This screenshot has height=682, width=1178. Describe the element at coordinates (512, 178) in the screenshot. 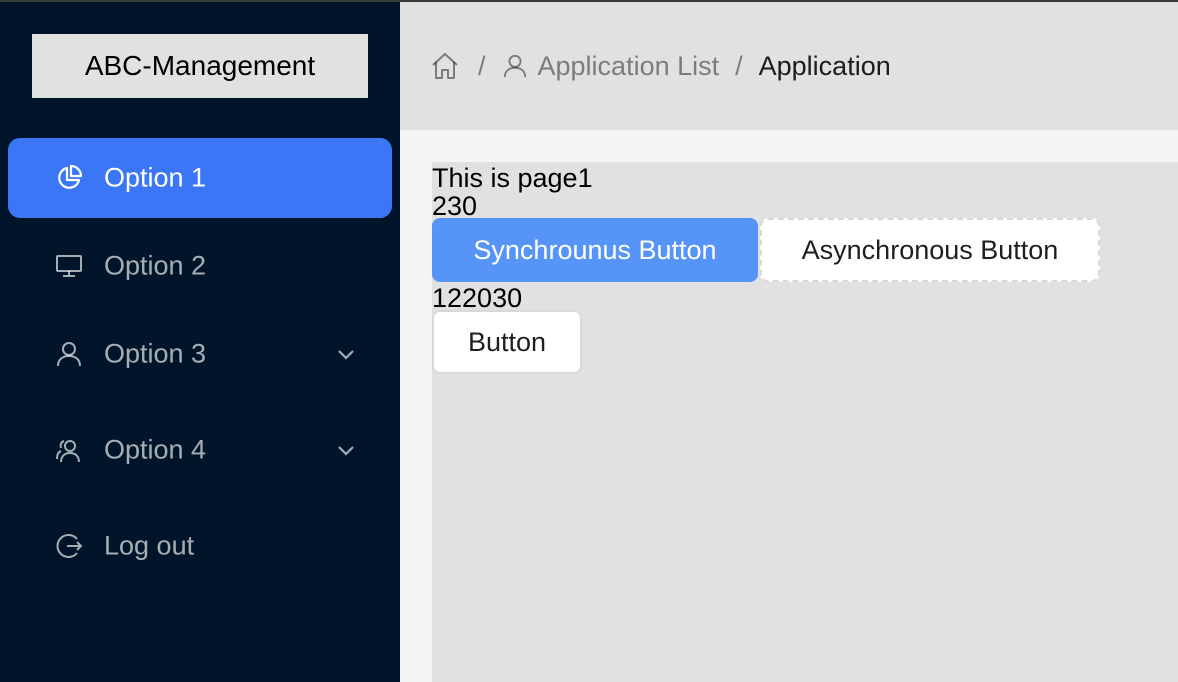

I see `page-title: This is page1` at that location.